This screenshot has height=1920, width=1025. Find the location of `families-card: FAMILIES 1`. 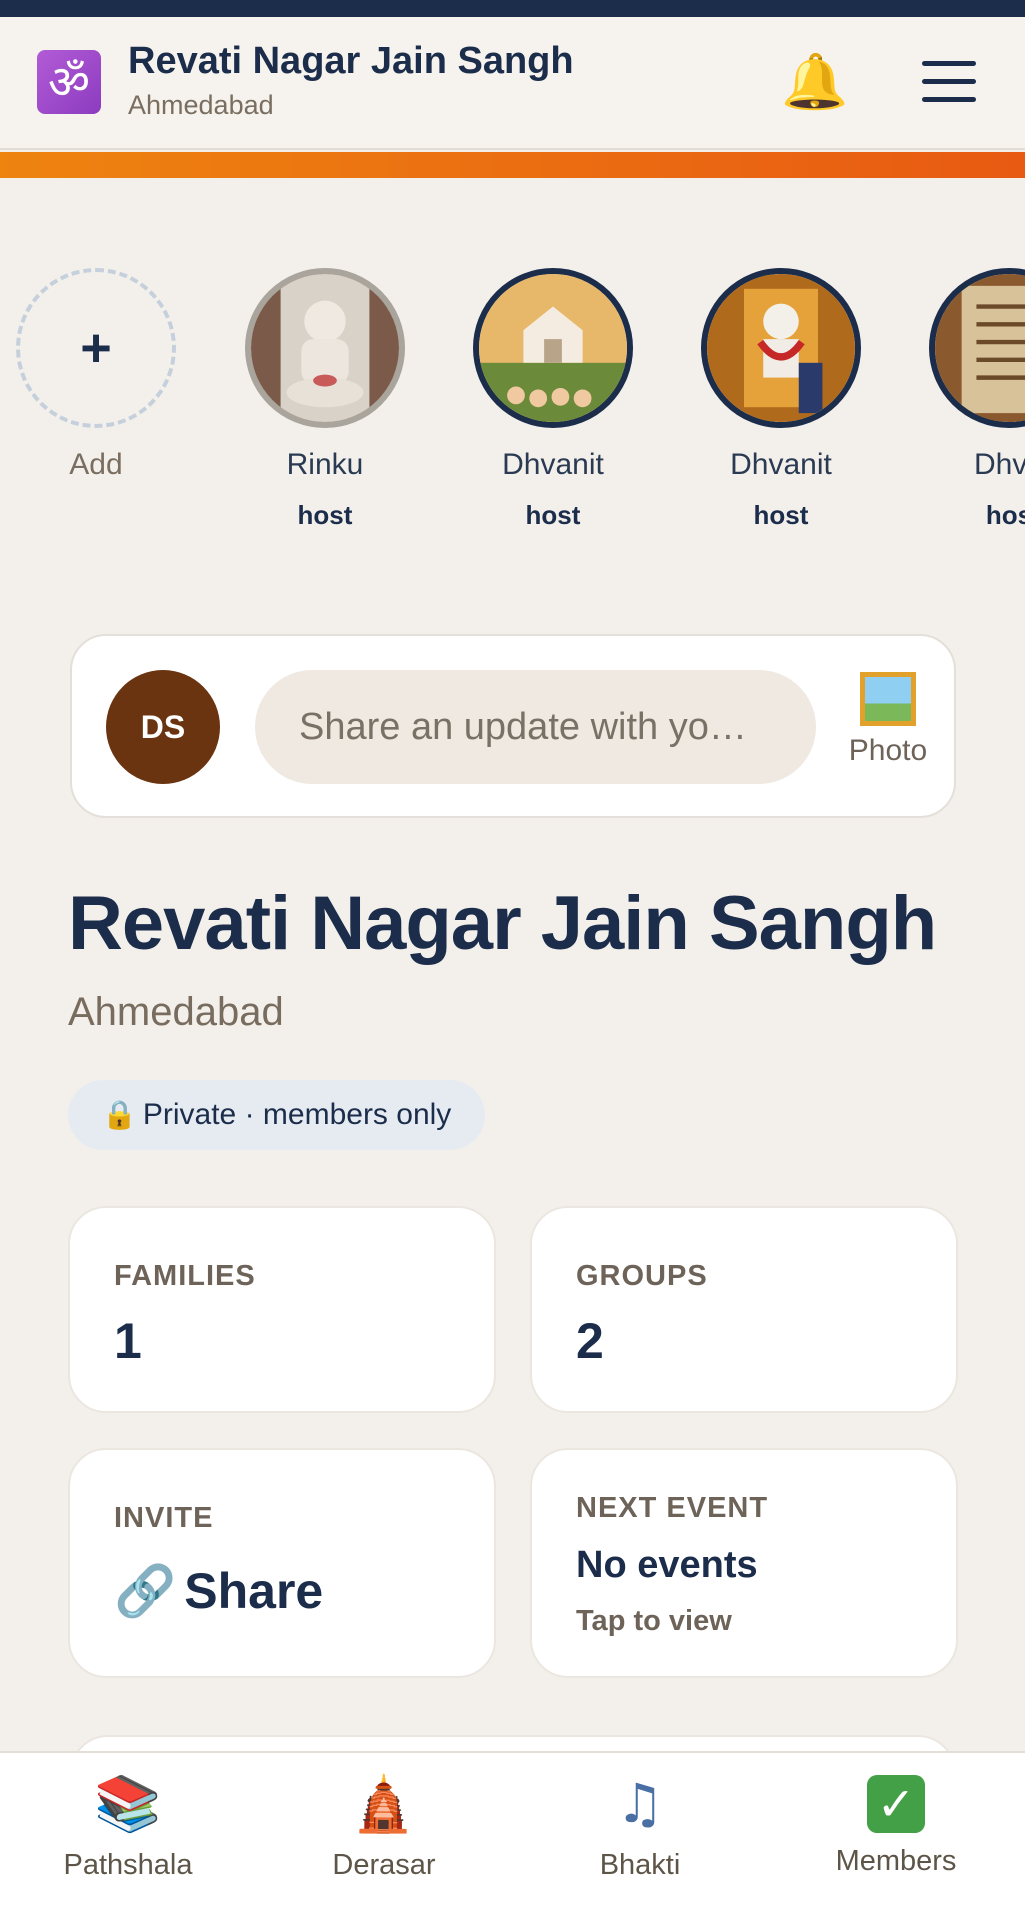

families-card: FAMILIES 1 is located at coordinates (282, 1309).